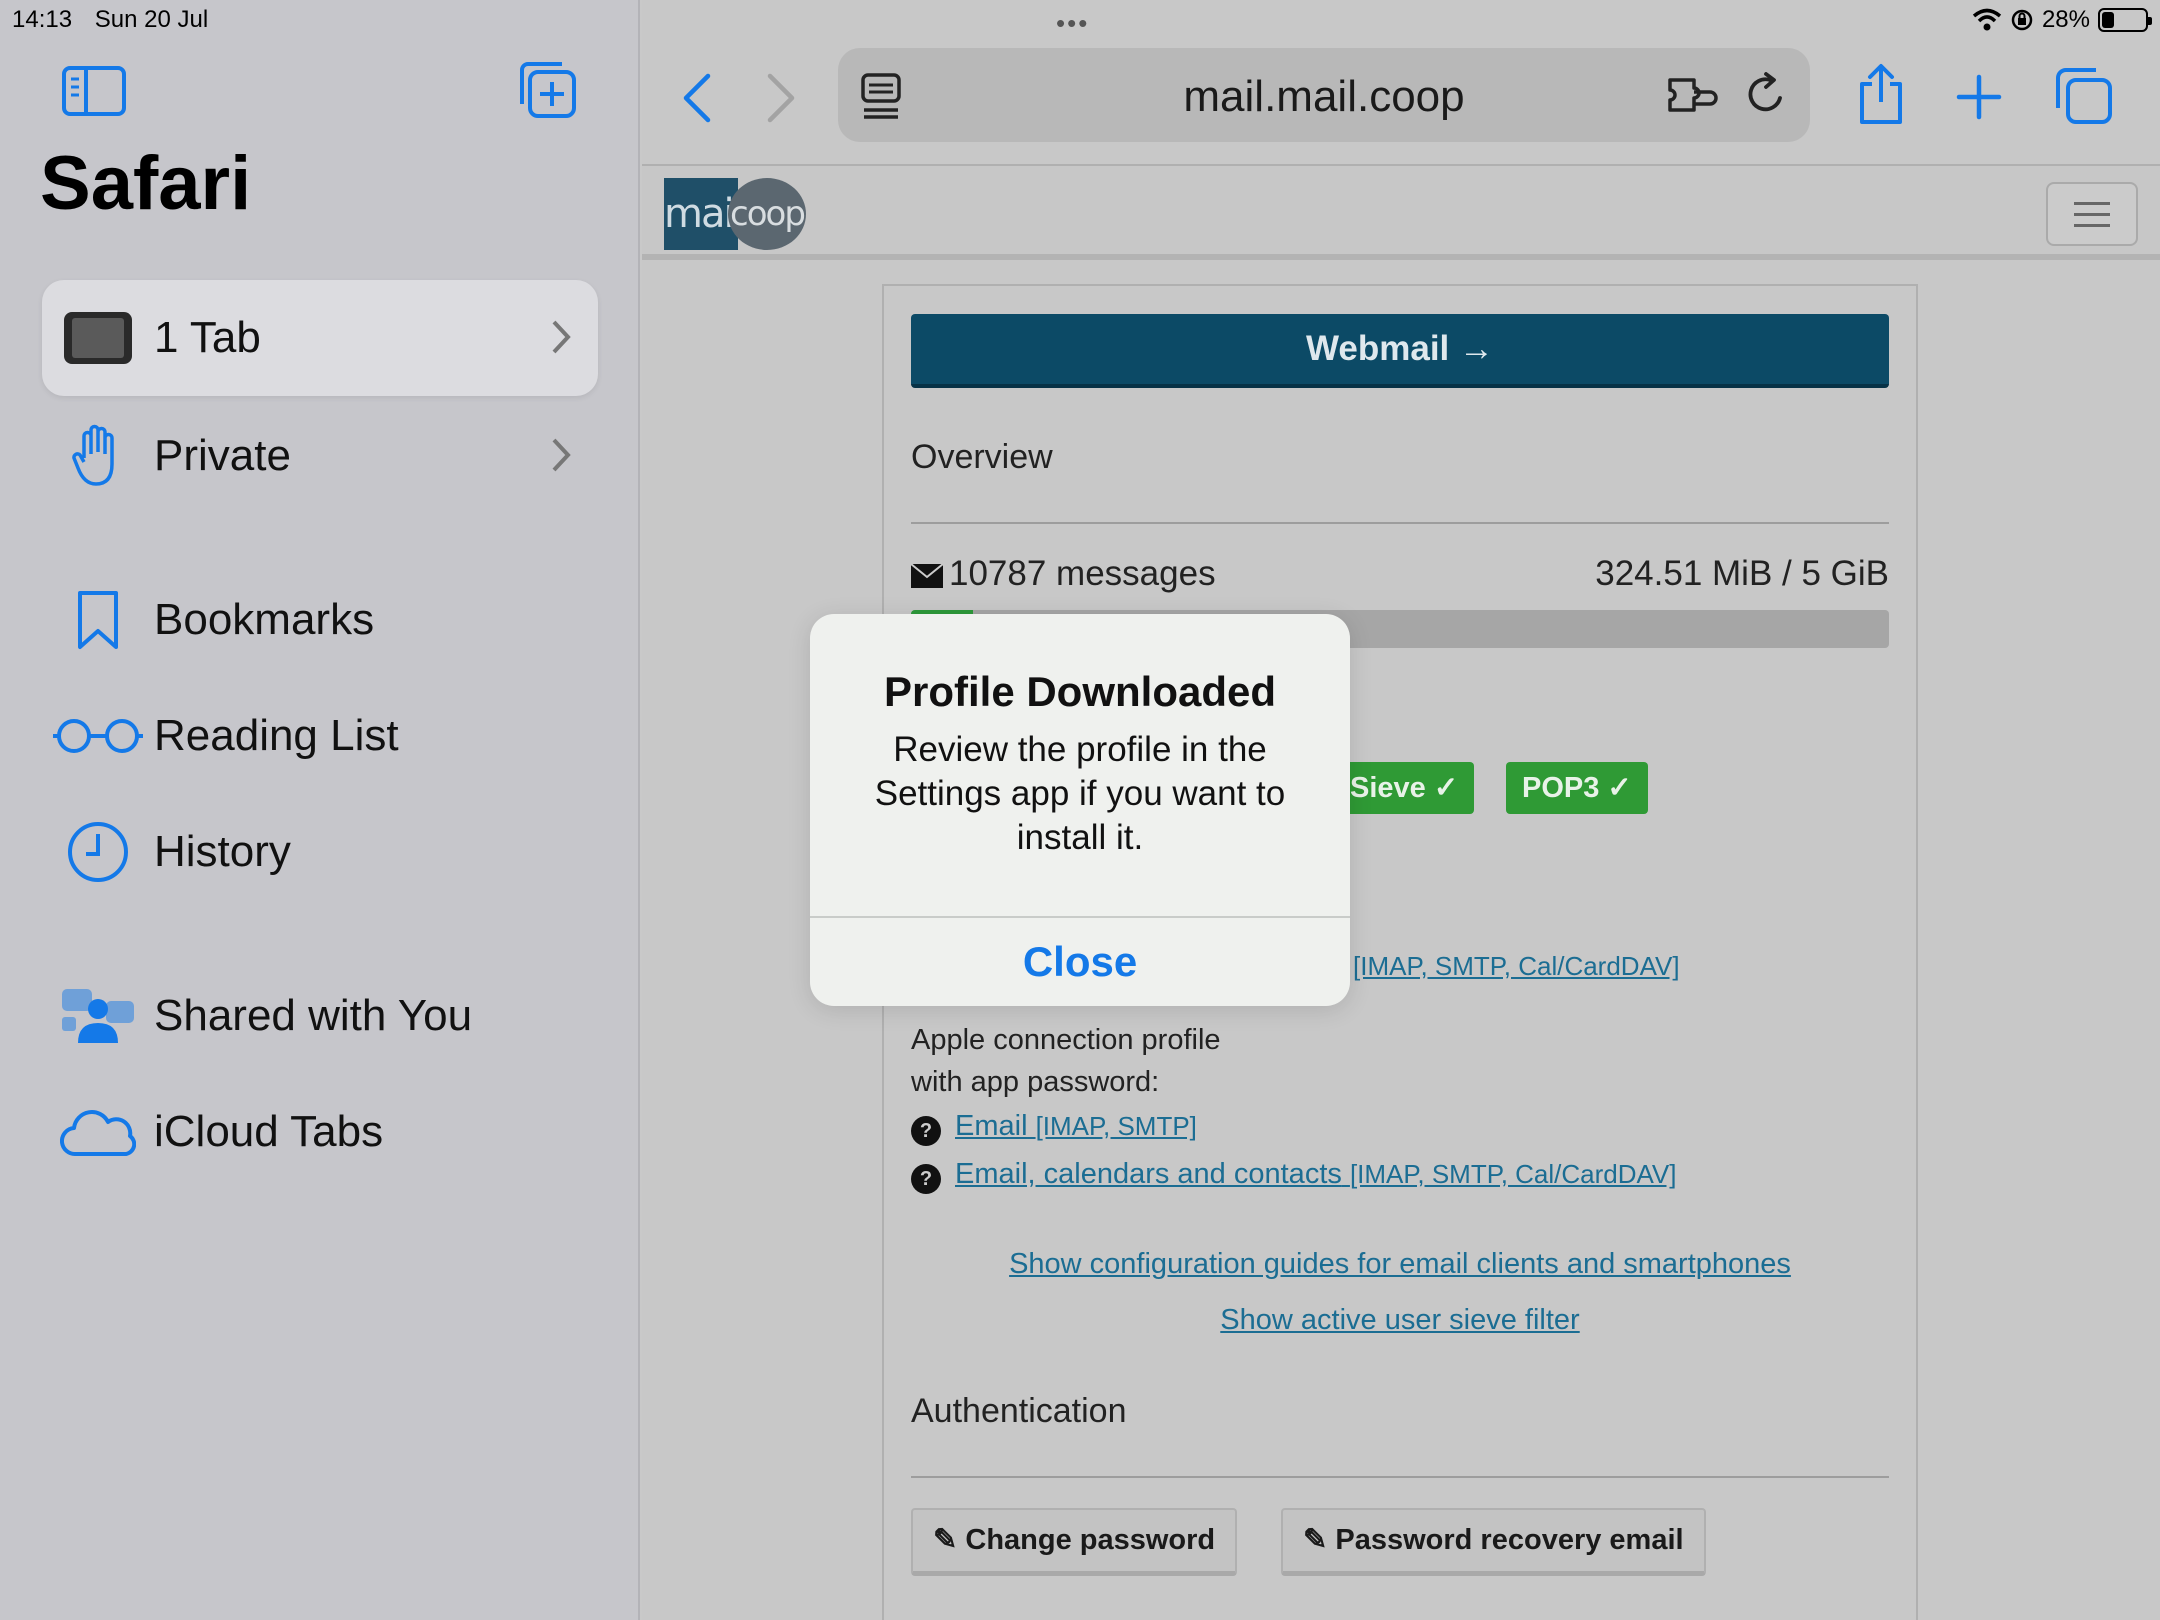  Describe the element at coordinates (98, 852) in the screenshot. I see `clock-icon` at that location.